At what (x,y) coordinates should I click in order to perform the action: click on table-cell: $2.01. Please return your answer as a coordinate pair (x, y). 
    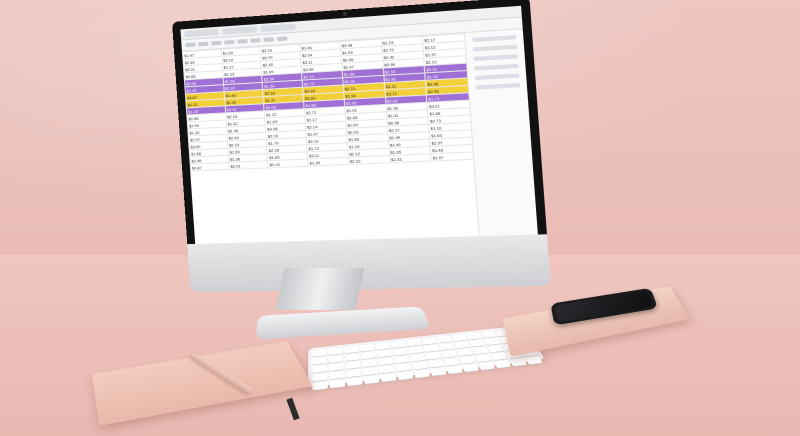
    Looking at the image, I should click on (249, 165).